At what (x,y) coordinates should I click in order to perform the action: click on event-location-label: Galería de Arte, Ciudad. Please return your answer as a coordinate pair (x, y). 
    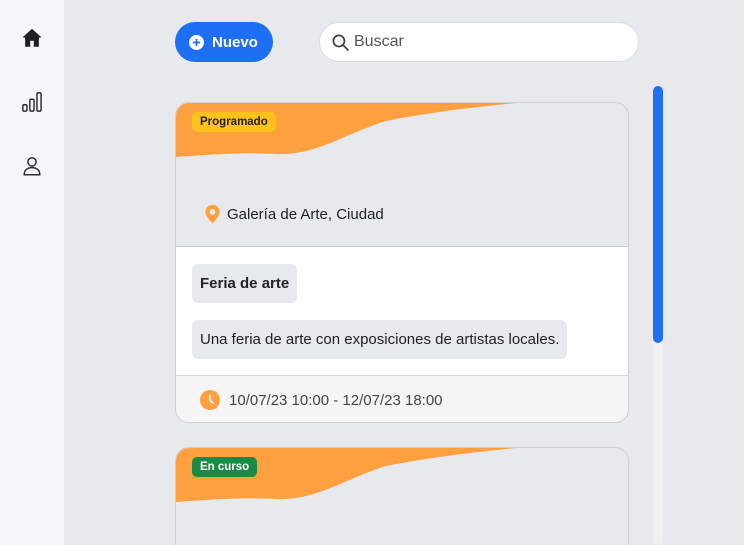
    Looking at the image, I should click on (305, 214).